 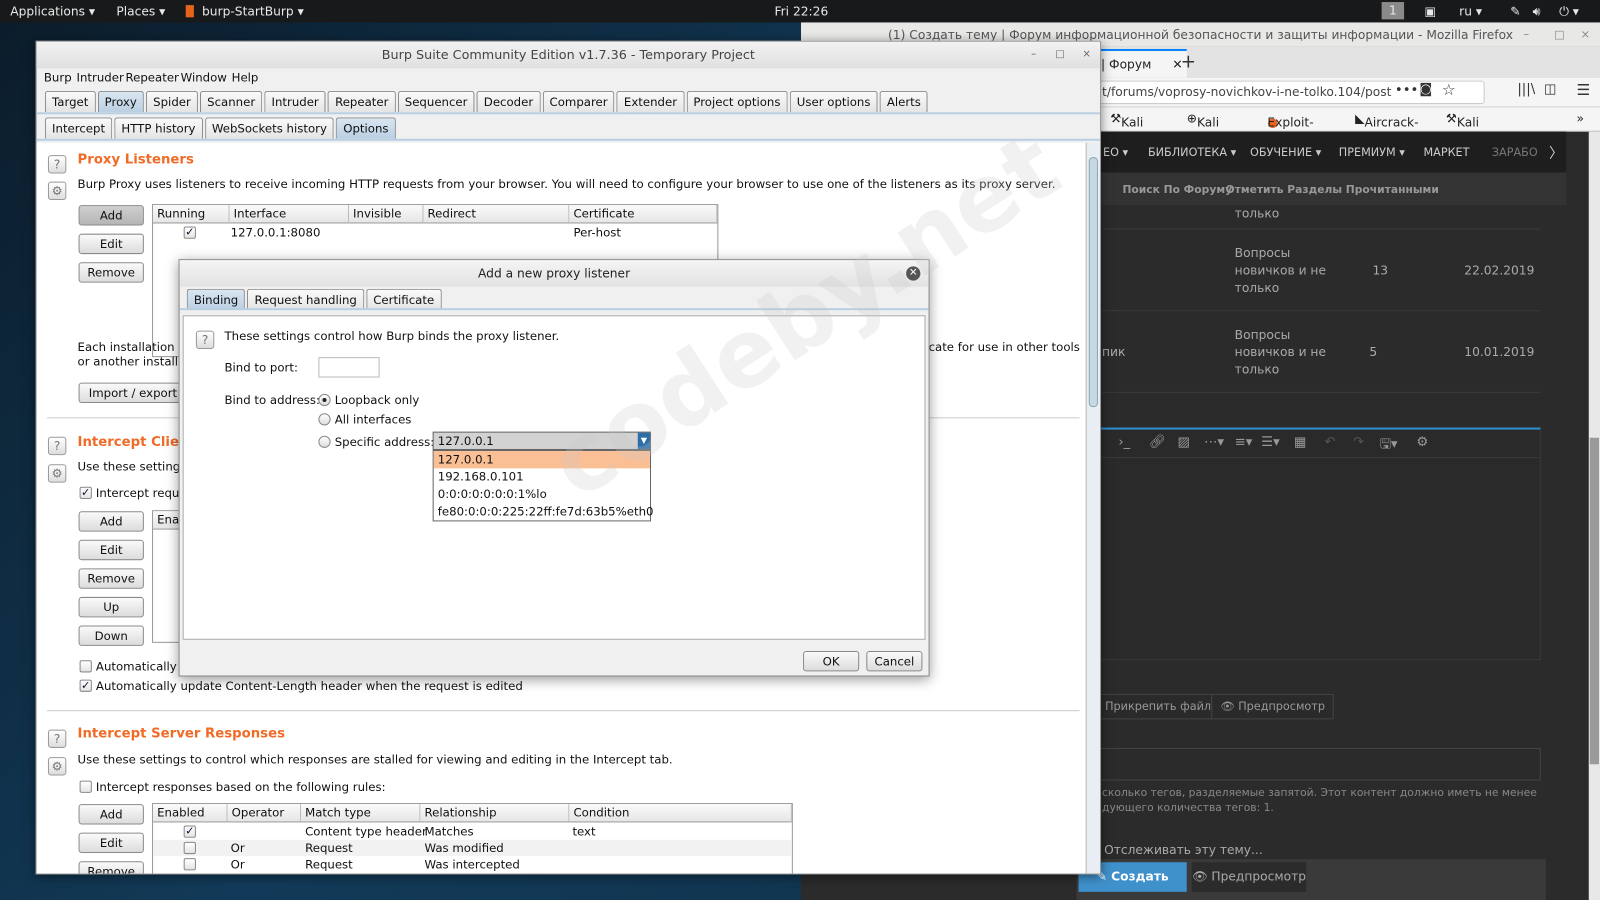 What do you see at coordinates (1163, 706) in the screenshot?
I see `attach-files-button: Прикрепить файлы` at bounding box center [1163, 706].